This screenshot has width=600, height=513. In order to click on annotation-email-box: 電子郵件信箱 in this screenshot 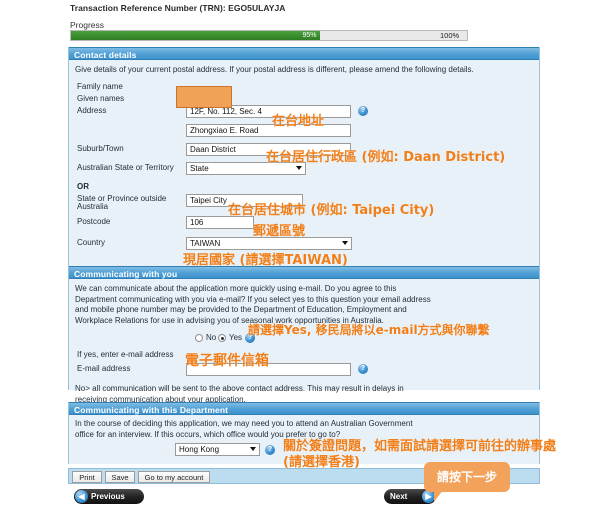, I will do `click(227, 361)`.